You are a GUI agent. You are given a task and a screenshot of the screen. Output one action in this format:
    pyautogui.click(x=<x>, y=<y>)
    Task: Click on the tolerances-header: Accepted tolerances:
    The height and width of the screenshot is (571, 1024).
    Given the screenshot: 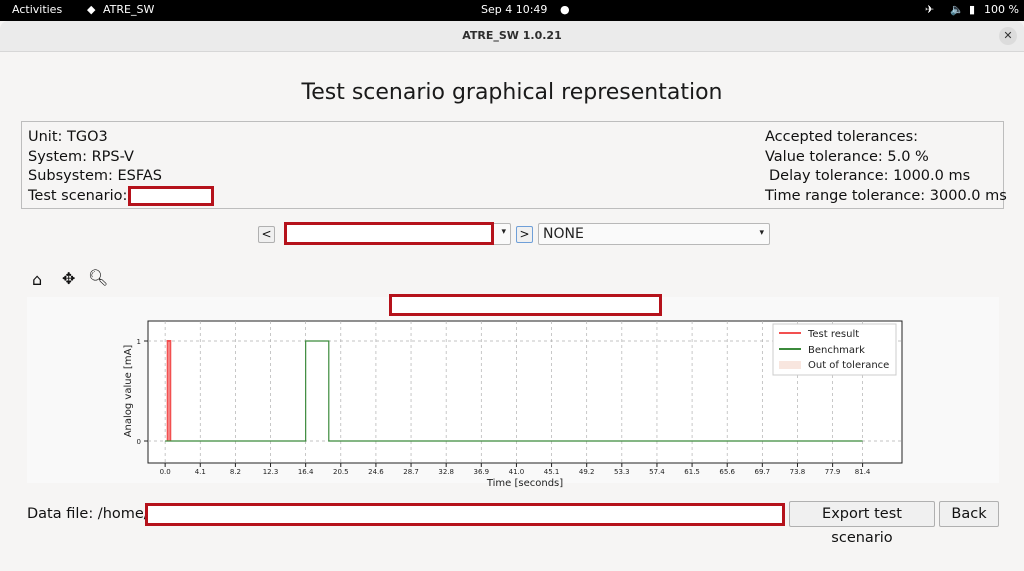 What is the action you would take?
    pyautogui.click(x=842, y=137)
    